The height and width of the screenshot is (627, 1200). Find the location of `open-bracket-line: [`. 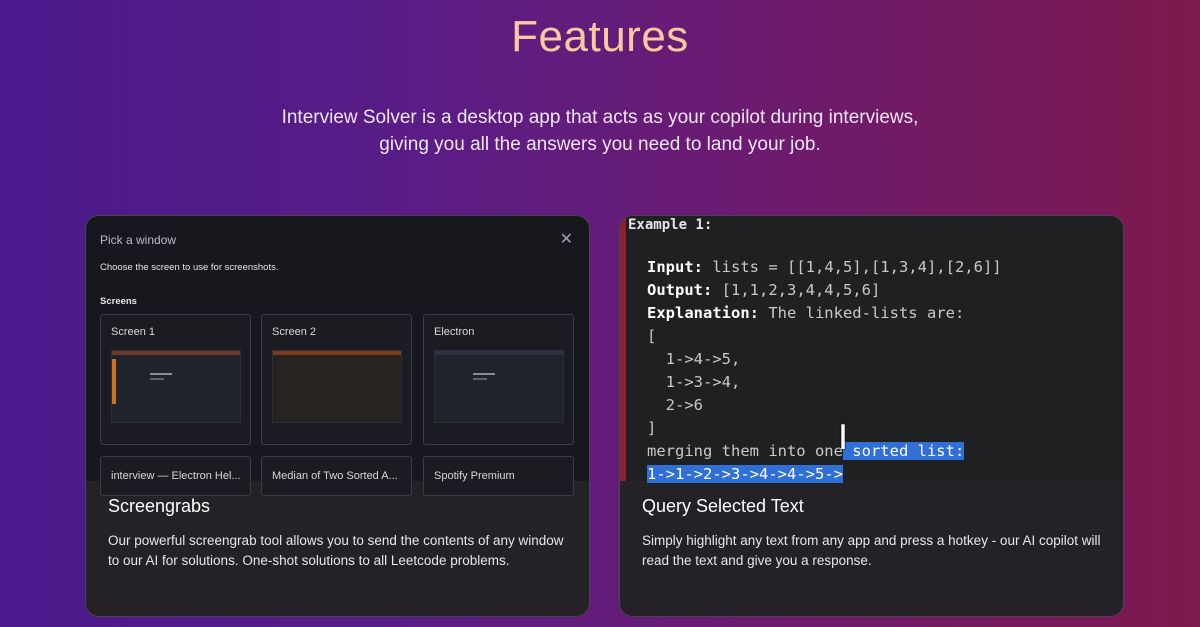

open-bracket-line: [ is located at coordinates (652, 336).